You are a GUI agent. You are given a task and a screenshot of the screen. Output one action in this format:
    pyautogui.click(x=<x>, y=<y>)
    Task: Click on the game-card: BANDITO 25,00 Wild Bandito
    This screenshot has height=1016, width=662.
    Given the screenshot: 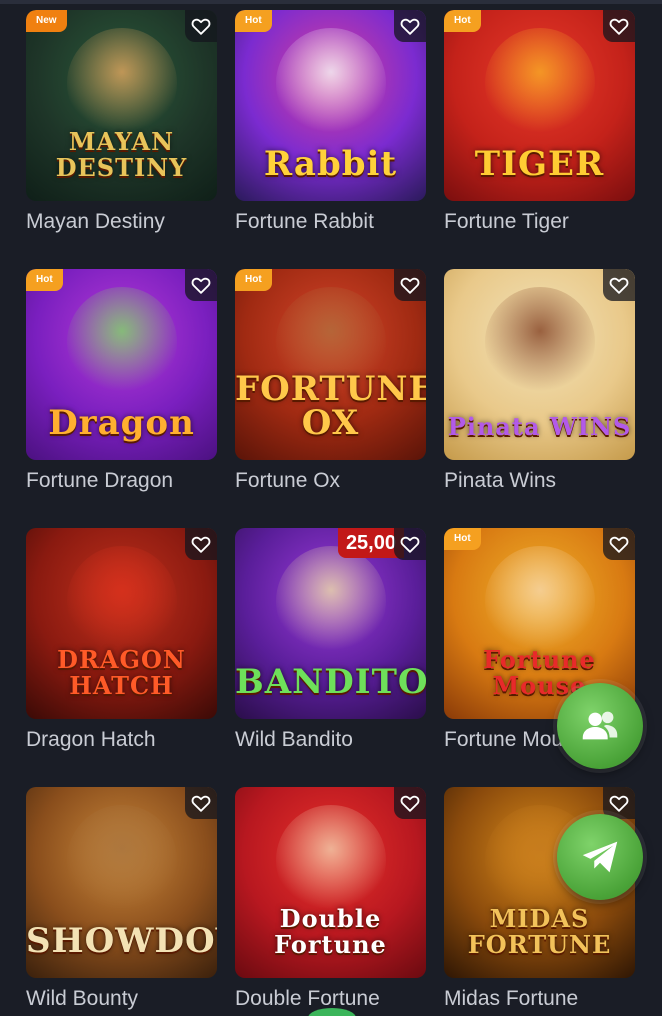 What is the action you would take?
    pyautogui.click(x=330, y=657)
    